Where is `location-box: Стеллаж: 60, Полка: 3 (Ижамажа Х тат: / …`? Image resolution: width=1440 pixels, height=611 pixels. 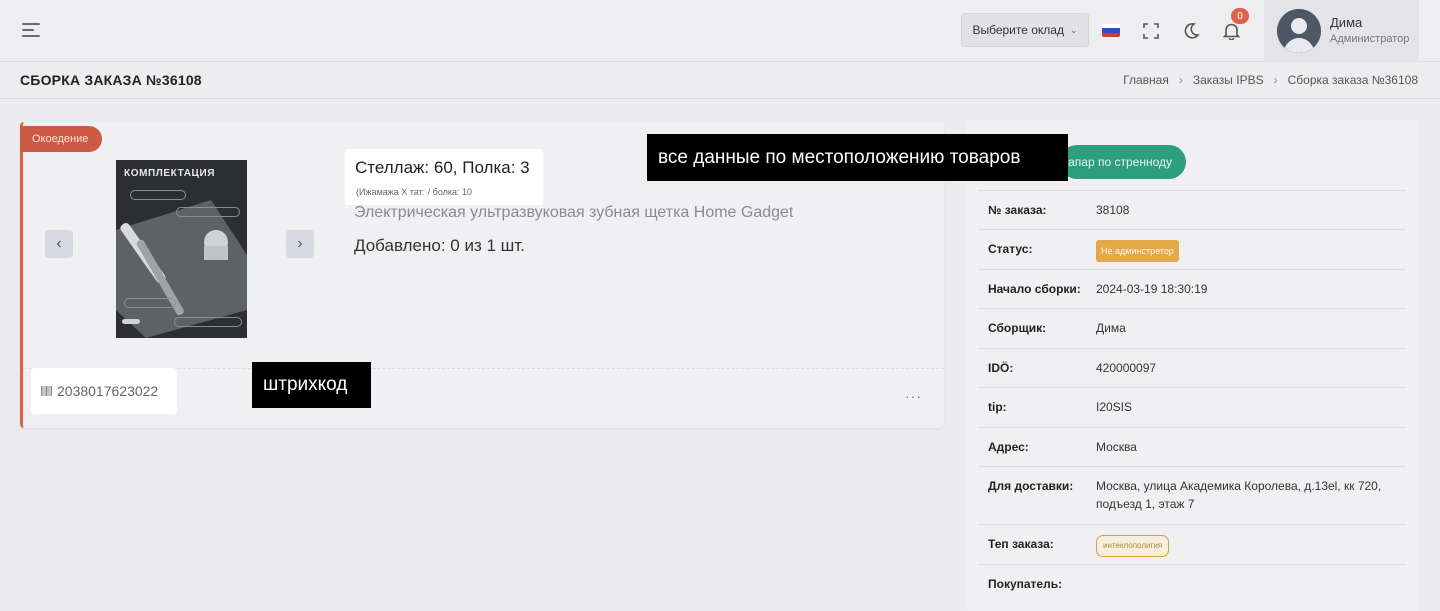 location-box: Стеллаж: 60, Полка: 3 (Ижамажа Х тат: / … is located at coordinates (444, 177).